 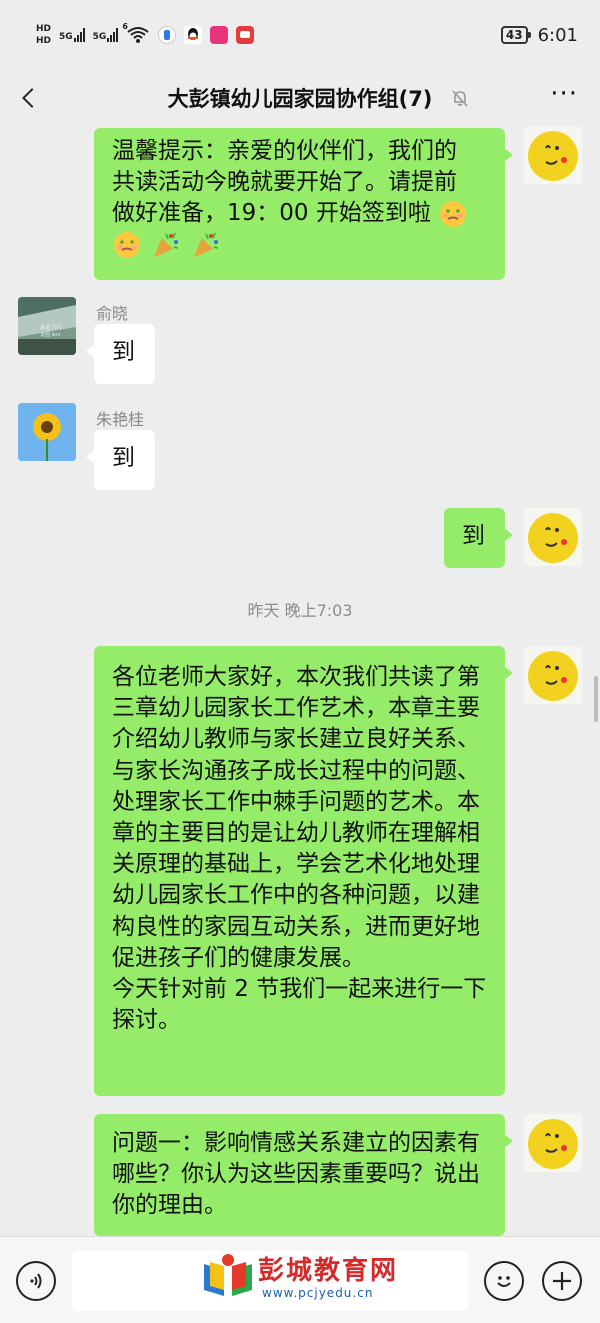 What do you see at coordinates (167, 35) in the screenshot?
I see `bluetooth-app-icon` at bounding box center [167, 35].